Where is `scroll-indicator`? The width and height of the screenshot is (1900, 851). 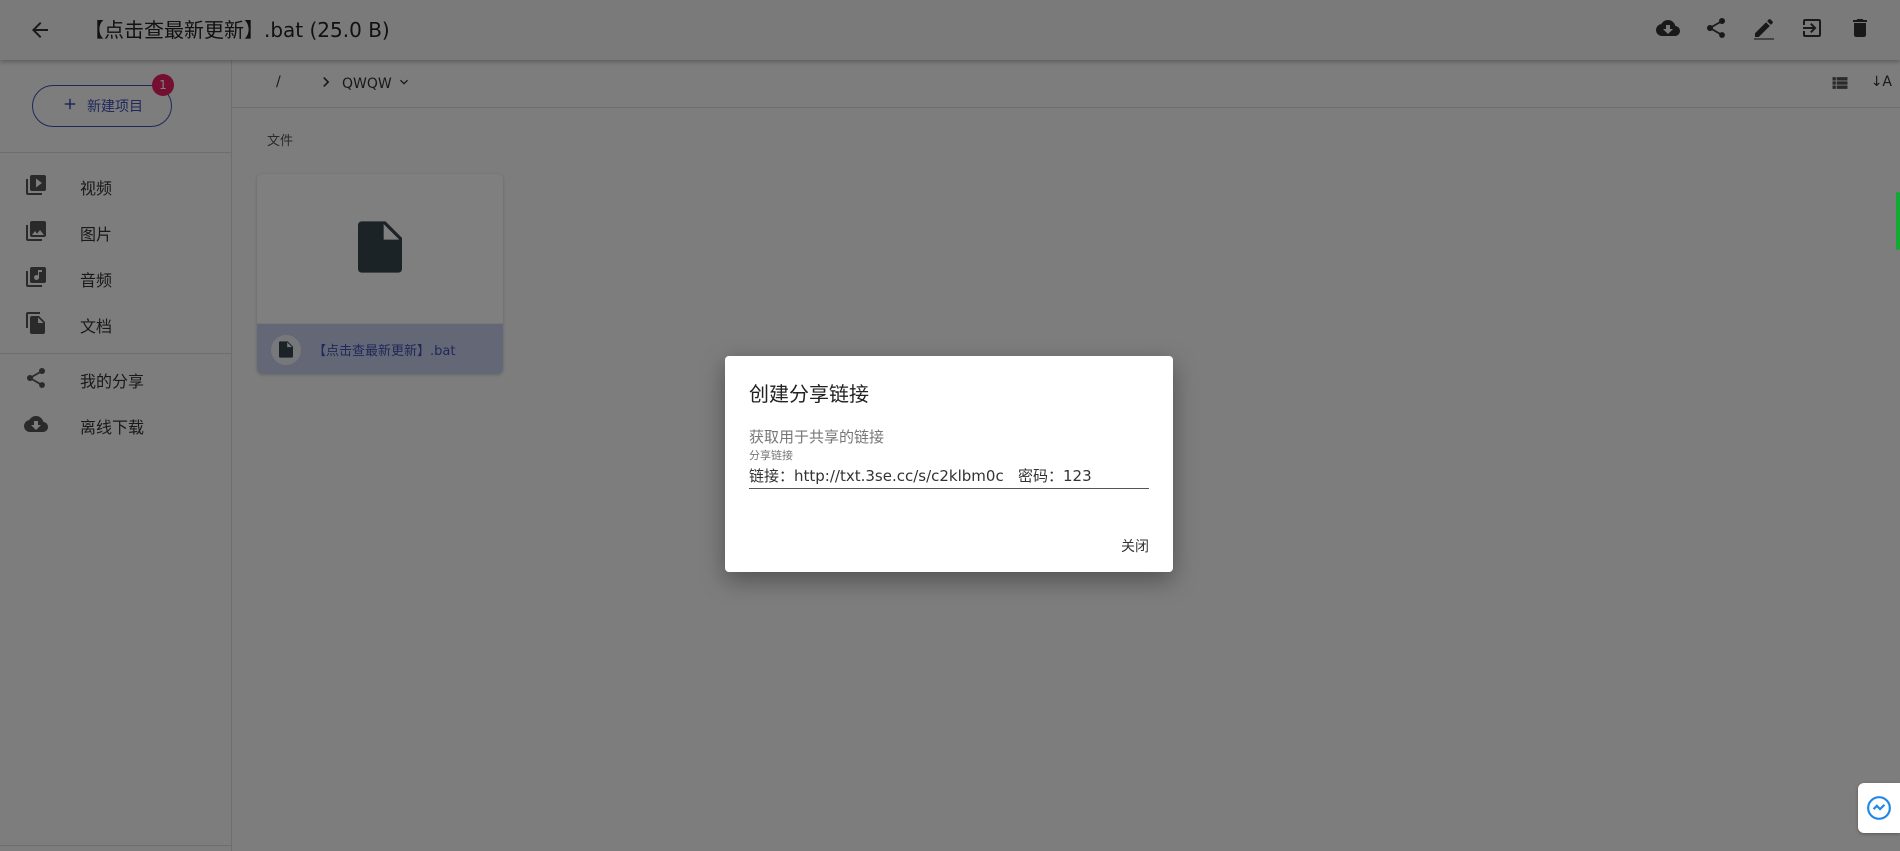 scroll-indicator is located at coordinates (1898, 221).